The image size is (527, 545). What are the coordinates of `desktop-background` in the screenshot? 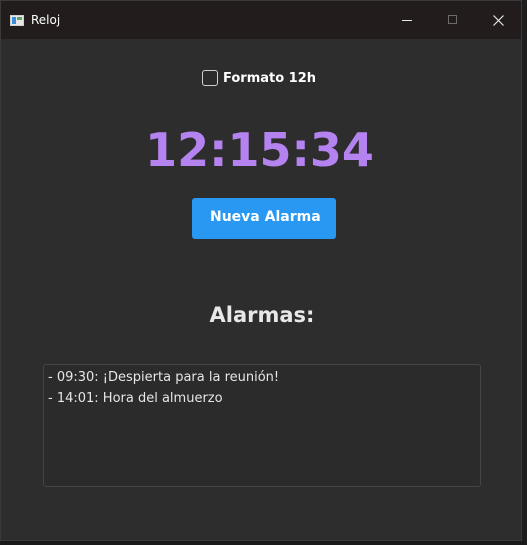 It's located at (524, 272).